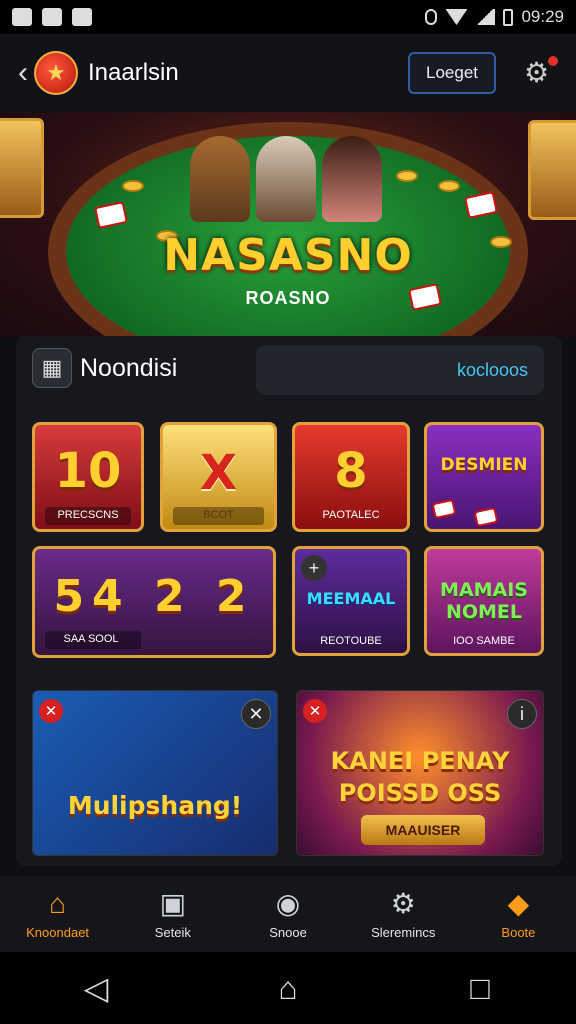  Describe the element at coordinates (133, 72) in the screenshot. I see `app-title: Inaarlsin` at that location.